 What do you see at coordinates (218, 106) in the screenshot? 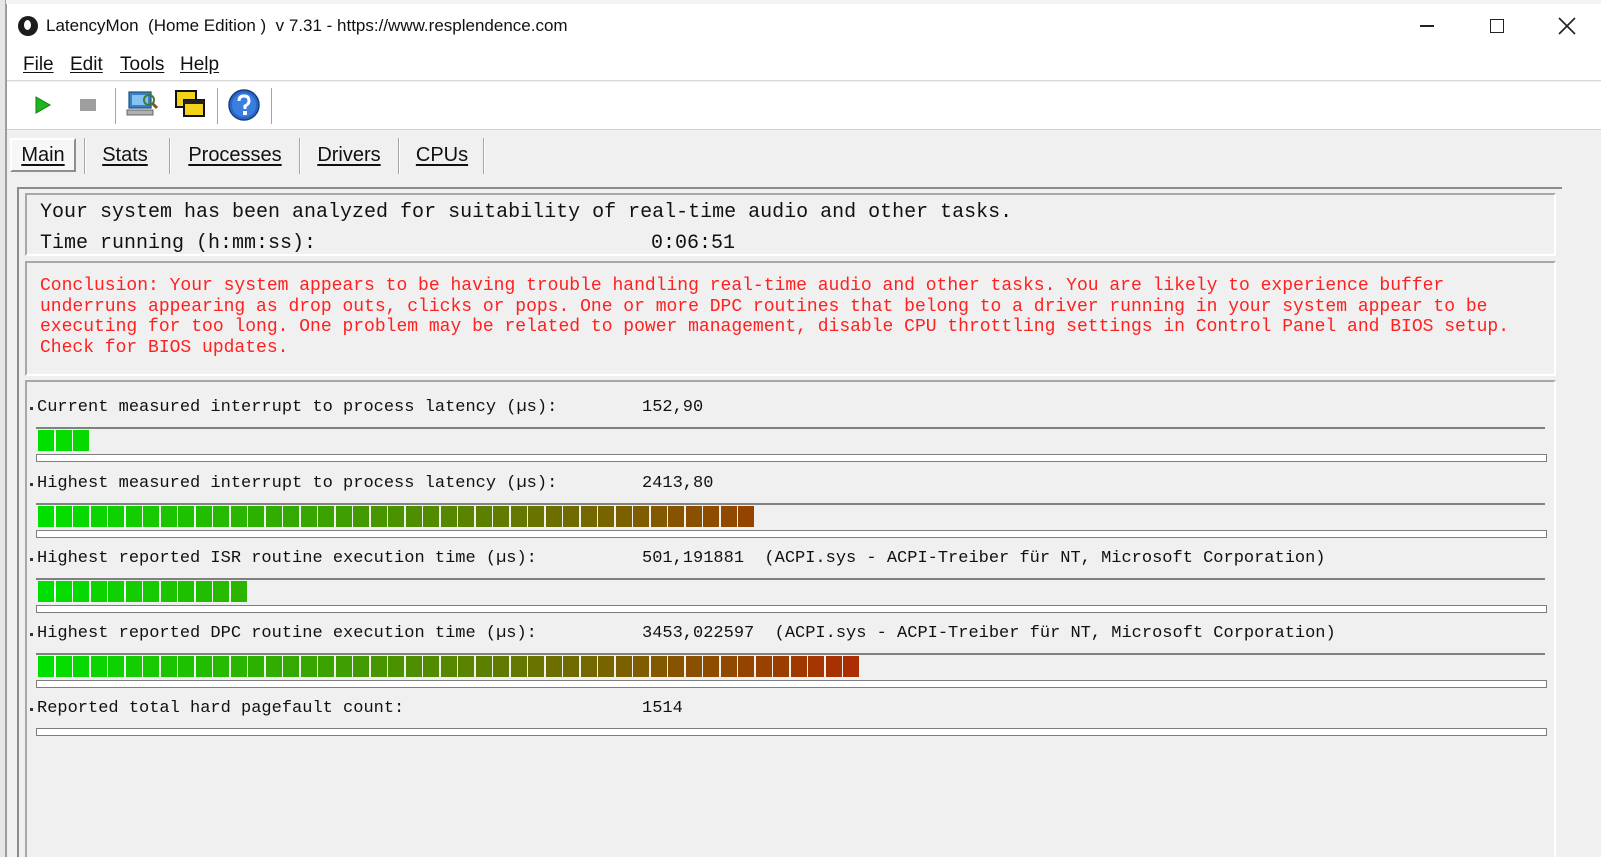
I see `toolbar-separator` at bounding box center [218, 106].